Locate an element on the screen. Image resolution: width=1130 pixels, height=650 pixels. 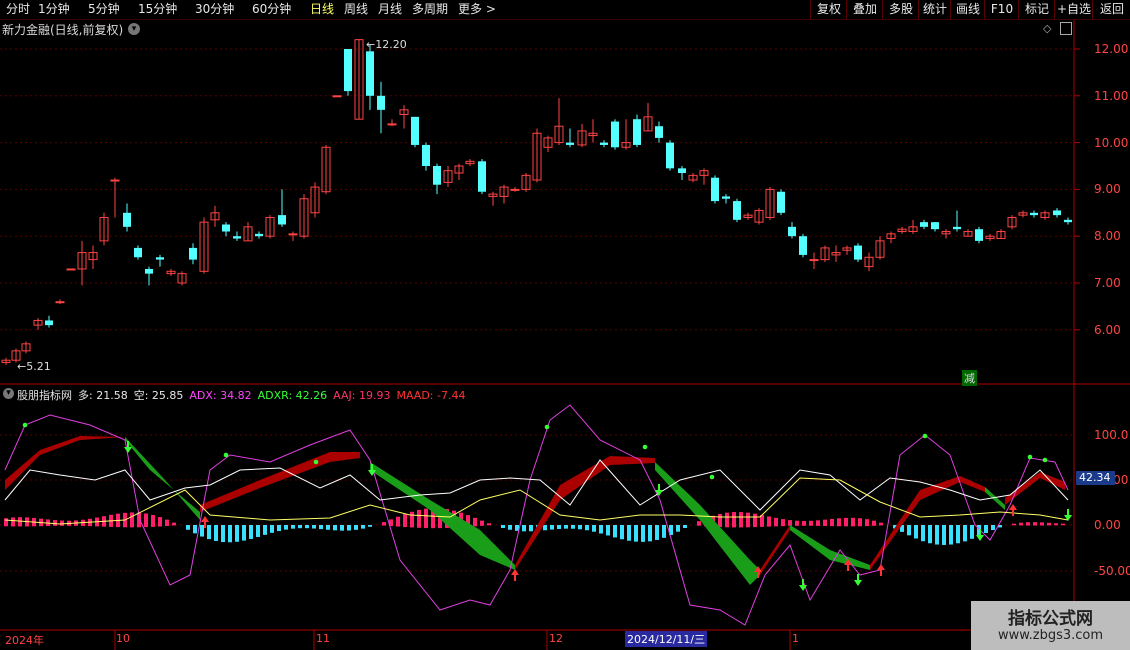
sell-arrow-icon is located at coordinates (659, 490).